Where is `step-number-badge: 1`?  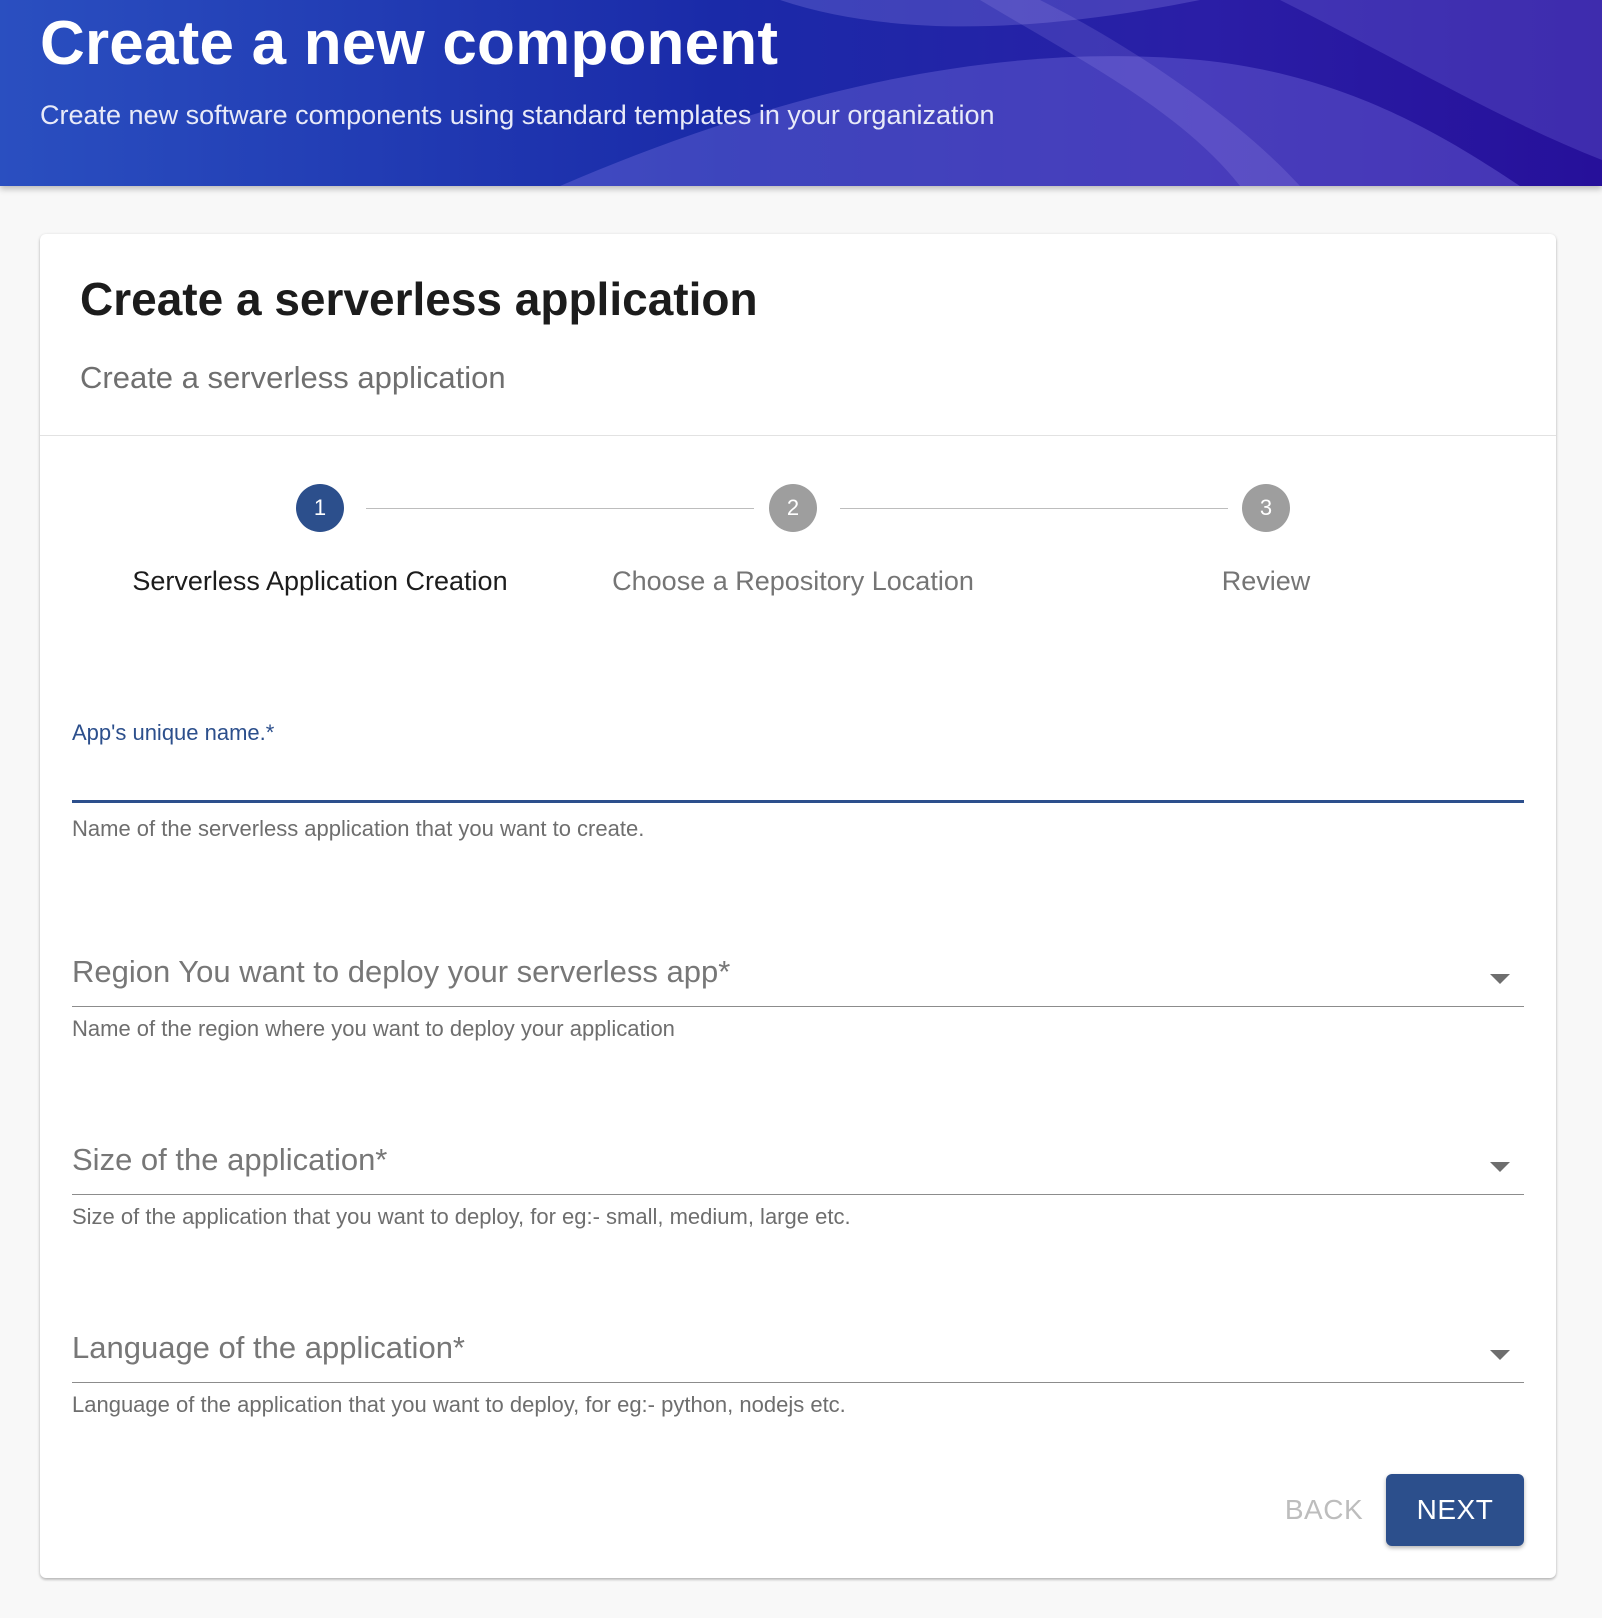 step-number-badge: 1 is located at coordinates (320, 508).